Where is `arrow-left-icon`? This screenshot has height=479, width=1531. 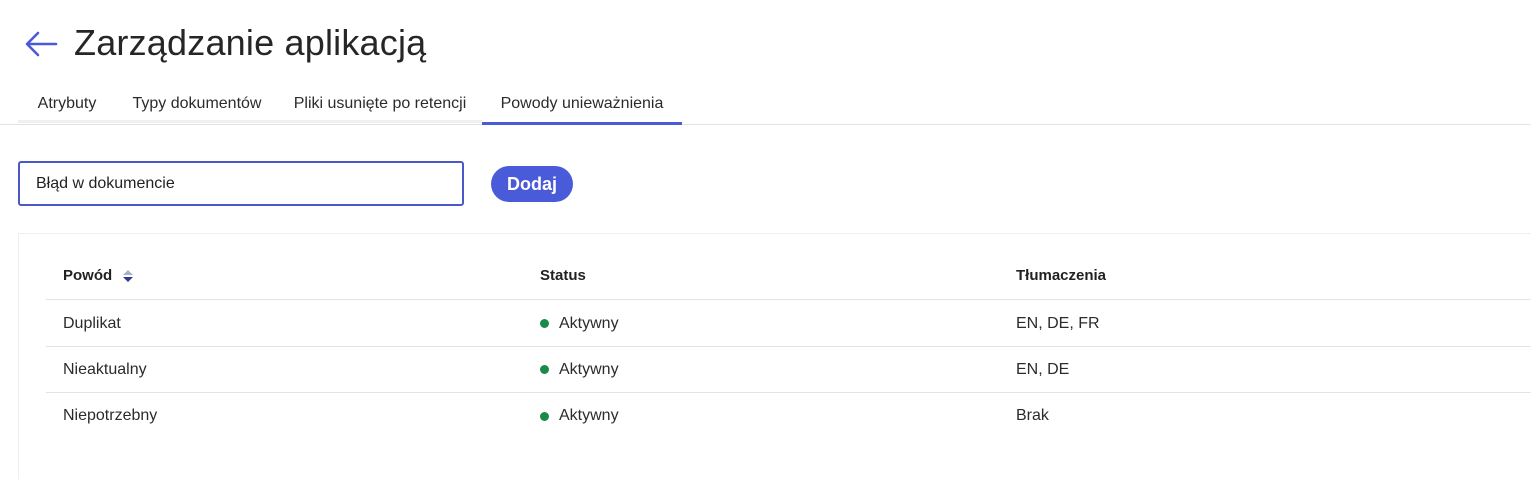 arrow-left-icon is located at coordinates (41, 44).